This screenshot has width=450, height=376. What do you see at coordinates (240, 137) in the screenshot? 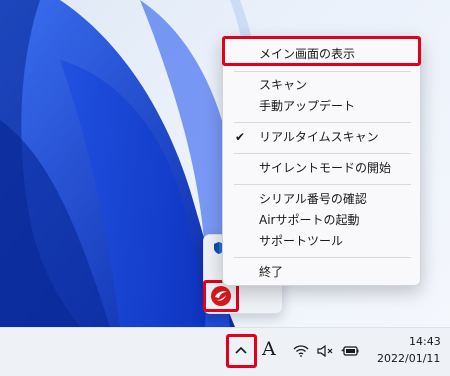
I see `checkmark-icon: ✔` at bounding box center [240, 137].